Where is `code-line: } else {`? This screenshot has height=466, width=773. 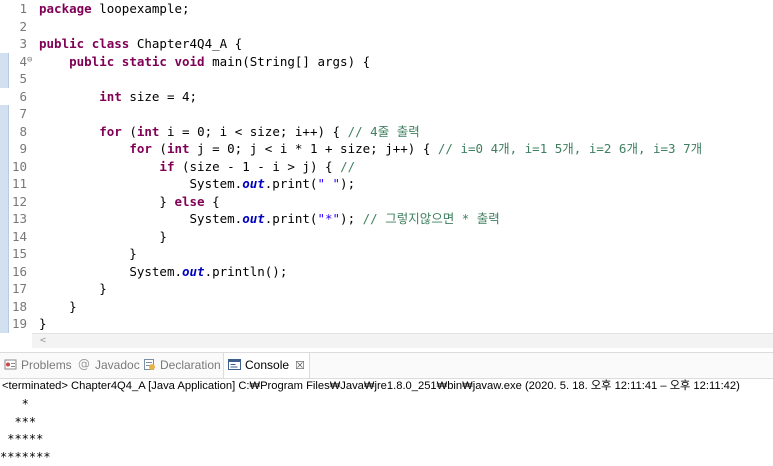
code-line: } else { is located at coordinates (129, 202).